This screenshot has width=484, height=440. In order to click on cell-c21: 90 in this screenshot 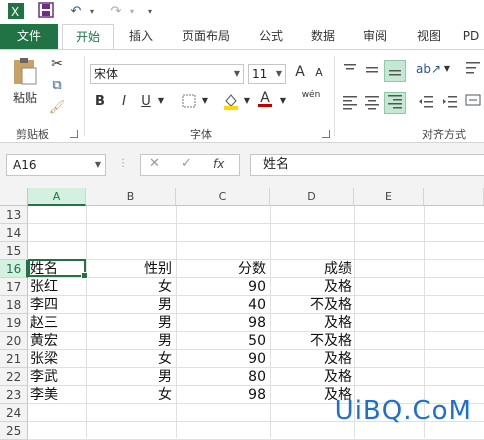, I will do `click(222, 359)`.